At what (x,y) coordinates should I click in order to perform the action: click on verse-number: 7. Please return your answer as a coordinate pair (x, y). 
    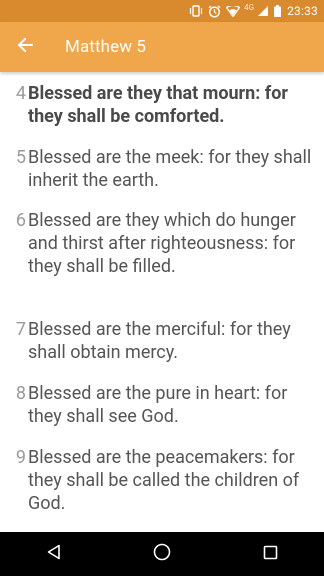
    Looking at the image, I should click on (20, 329).